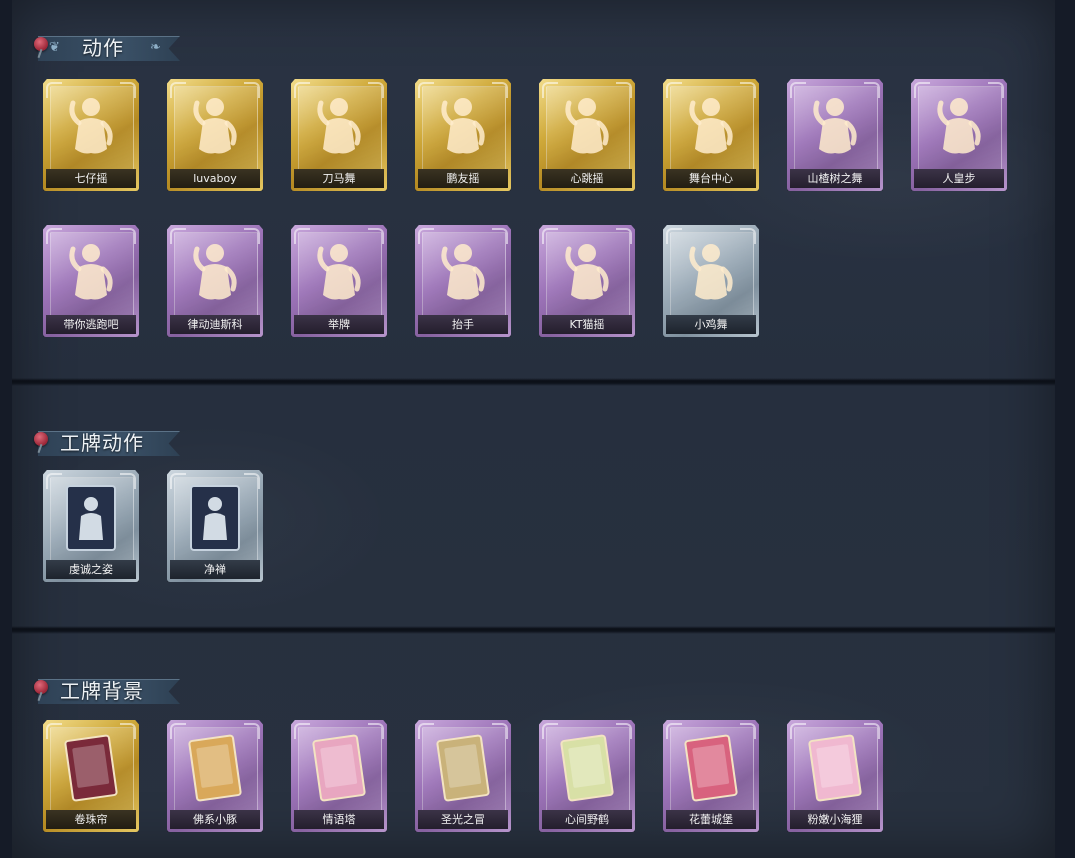  Describe the element at coordinates (835, 776) in the screenshot. I see `item-card: 粉嫩小海狸` at that location.